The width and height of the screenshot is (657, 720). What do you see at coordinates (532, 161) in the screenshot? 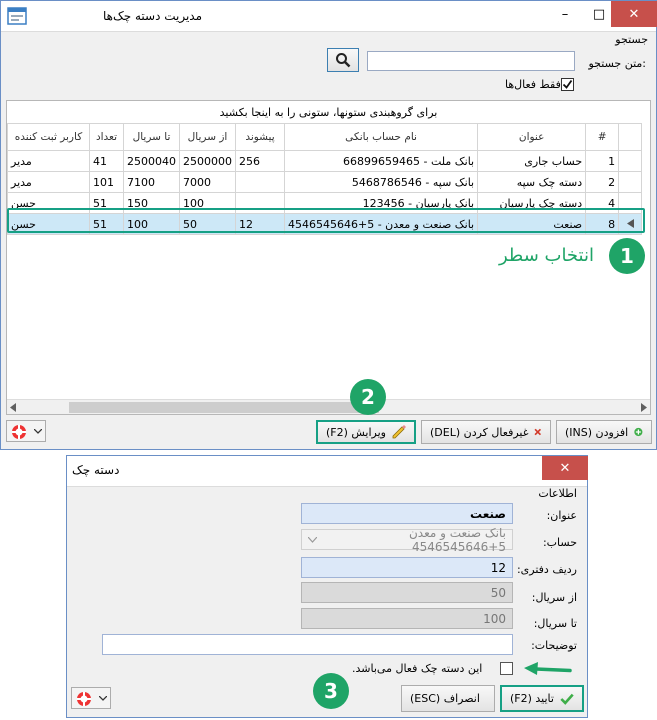
I see `cell-title: حساب جاری` at bounding box center [532, 161].